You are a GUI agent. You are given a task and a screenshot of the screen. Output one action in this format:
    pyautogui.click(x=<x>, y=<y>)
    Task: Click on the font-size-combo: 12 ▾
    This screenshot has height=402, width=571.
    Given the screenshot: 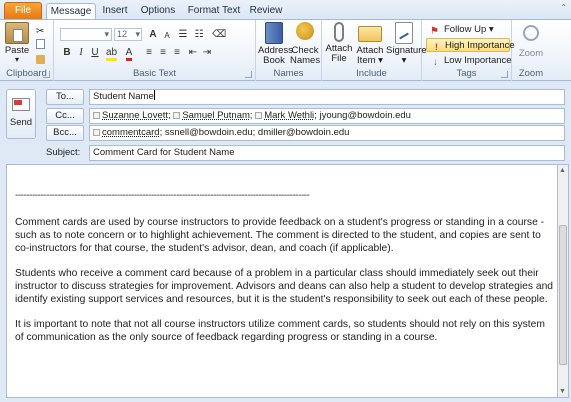 What is the action you would take?
    pyautogui.click(x=128, y=34)
    